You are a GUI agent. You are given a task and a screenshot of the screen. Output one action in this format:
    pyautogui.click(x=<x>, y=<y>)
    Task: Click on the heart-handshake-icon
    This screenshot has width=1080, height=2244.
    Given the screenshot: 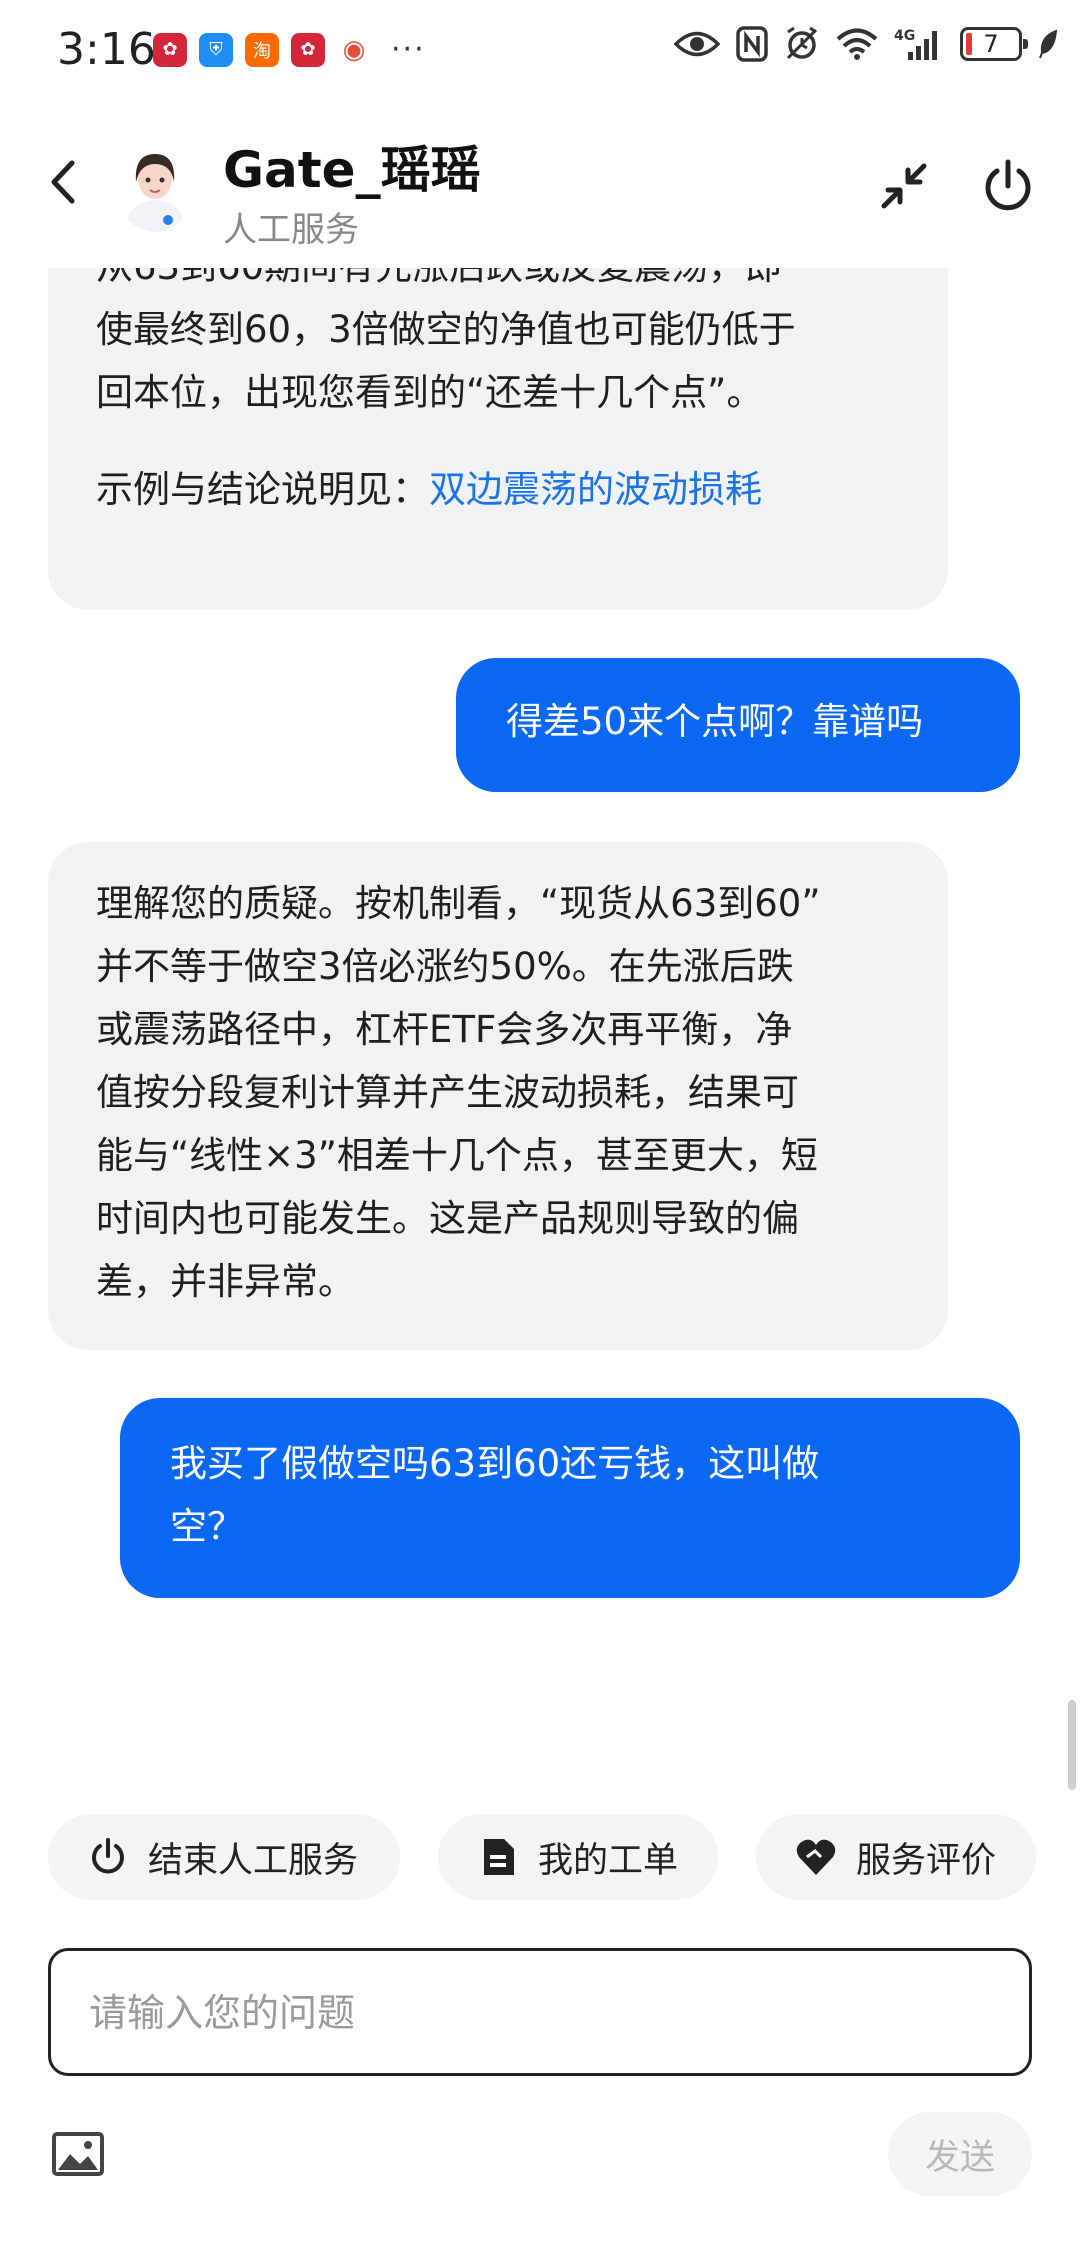 What is the action you would take?
    pyautogui.click(x=816, y=1857)
    